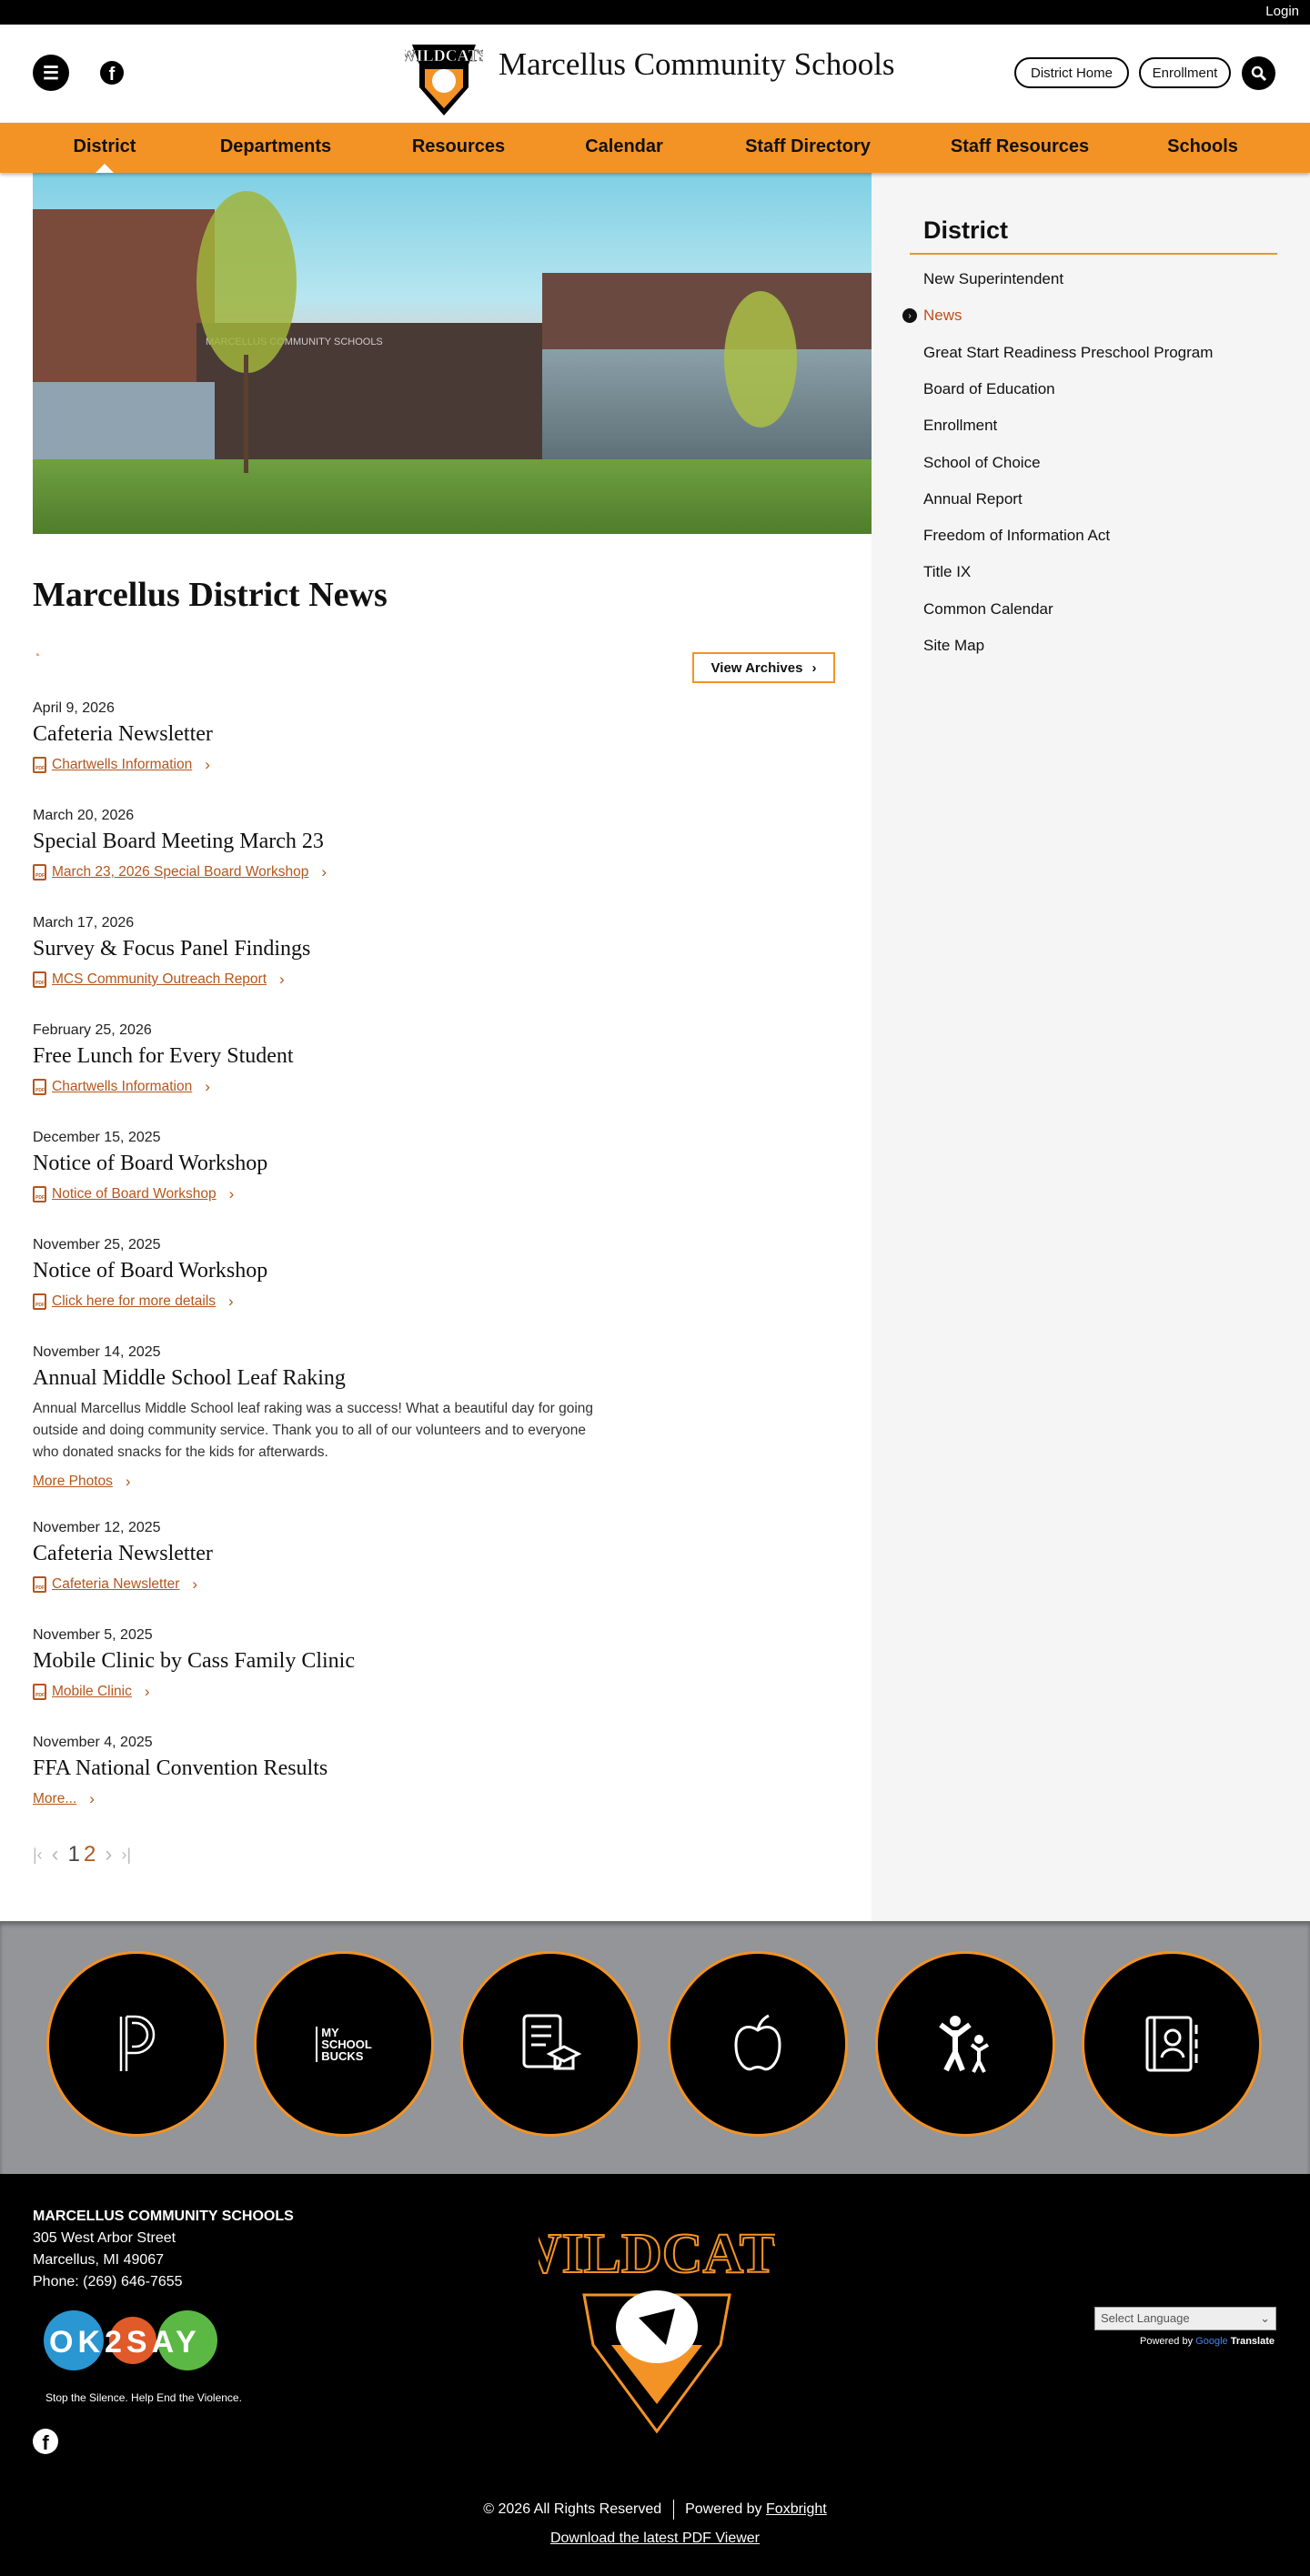  Describe the element at coordinates (38, 1855) in the screenshot. I see `first-page-icon: |‹` at that location.